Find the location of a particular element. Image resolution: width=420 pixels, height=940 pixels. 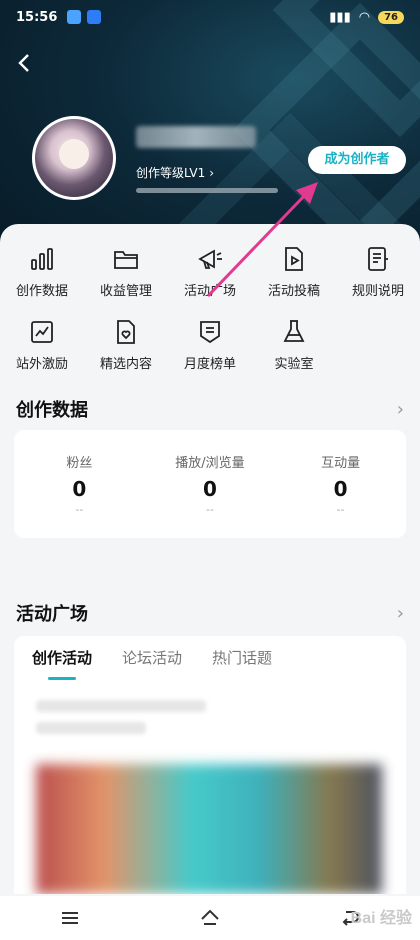

grid-item-label: 实验室 is located at coordinates (294, 364).